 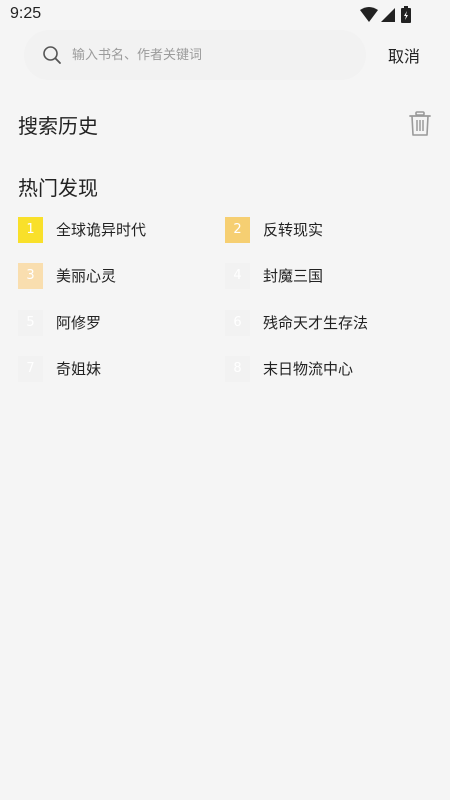 What do you see at coordinates (237, 276) in the screenshot?
I see `rank-badge: 4` at bounding box center [237, 276].